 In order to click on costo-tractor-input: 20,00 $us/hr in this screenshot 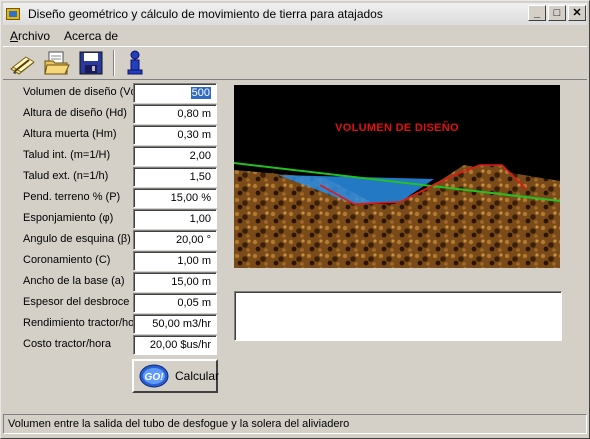, I will do `click(175, 345)`.